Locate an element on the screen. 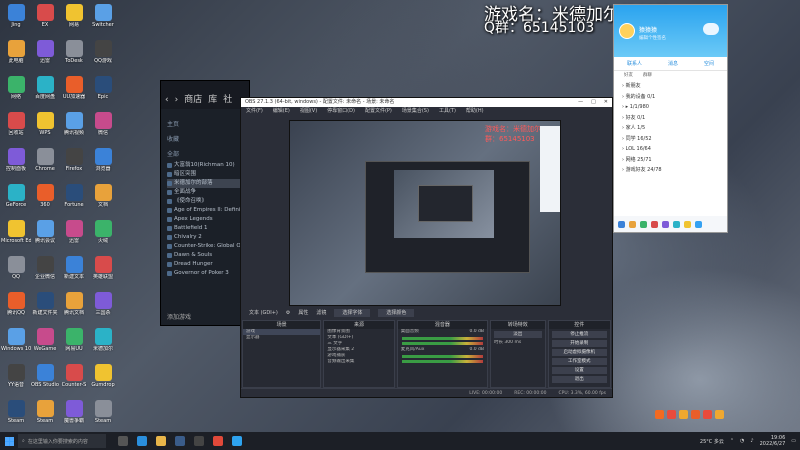 Image resolution: width=800 pixels, height=450 pixels. desktop-icon: Windows 10 更新 is located at coordinates (16, 343).